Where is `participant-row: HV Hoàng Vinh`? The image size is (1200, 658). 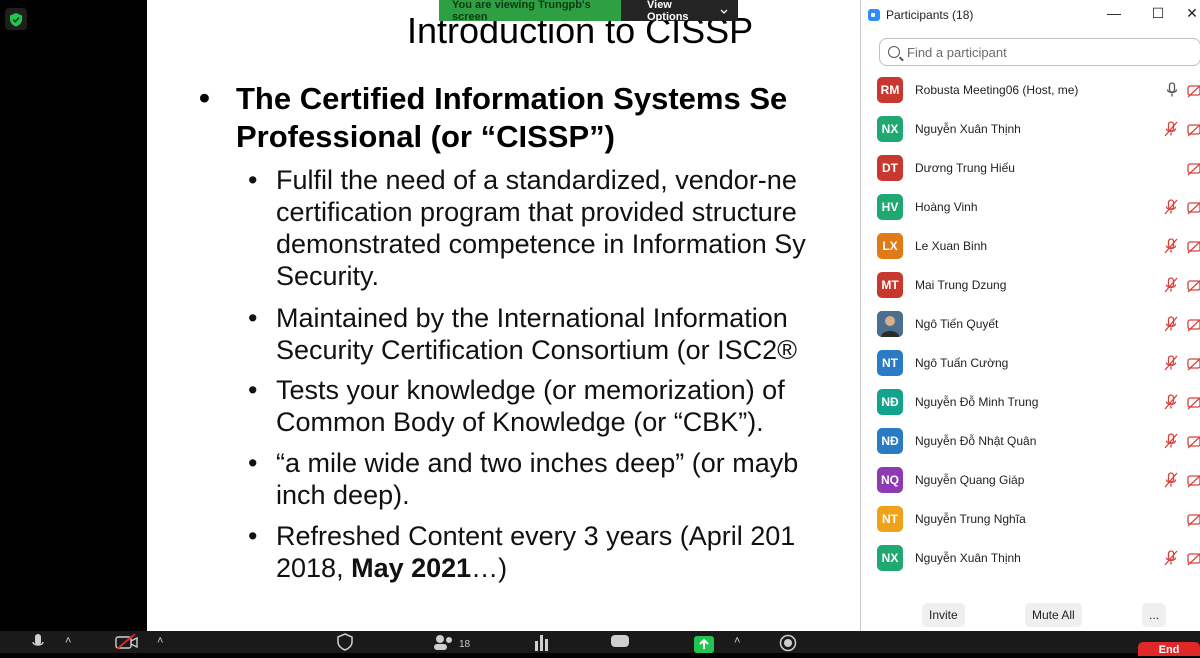
participant-row: HV Hoàng Vinh is located at coordinates (1030, 206).